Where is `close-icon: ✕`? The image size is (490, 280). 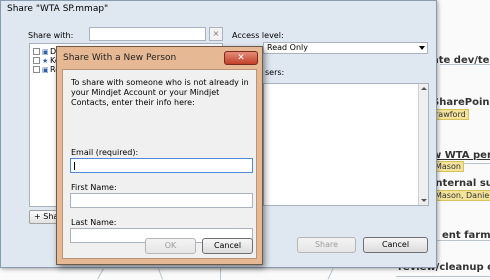 close-icon: ✕ is located at coordinates (241, 58).